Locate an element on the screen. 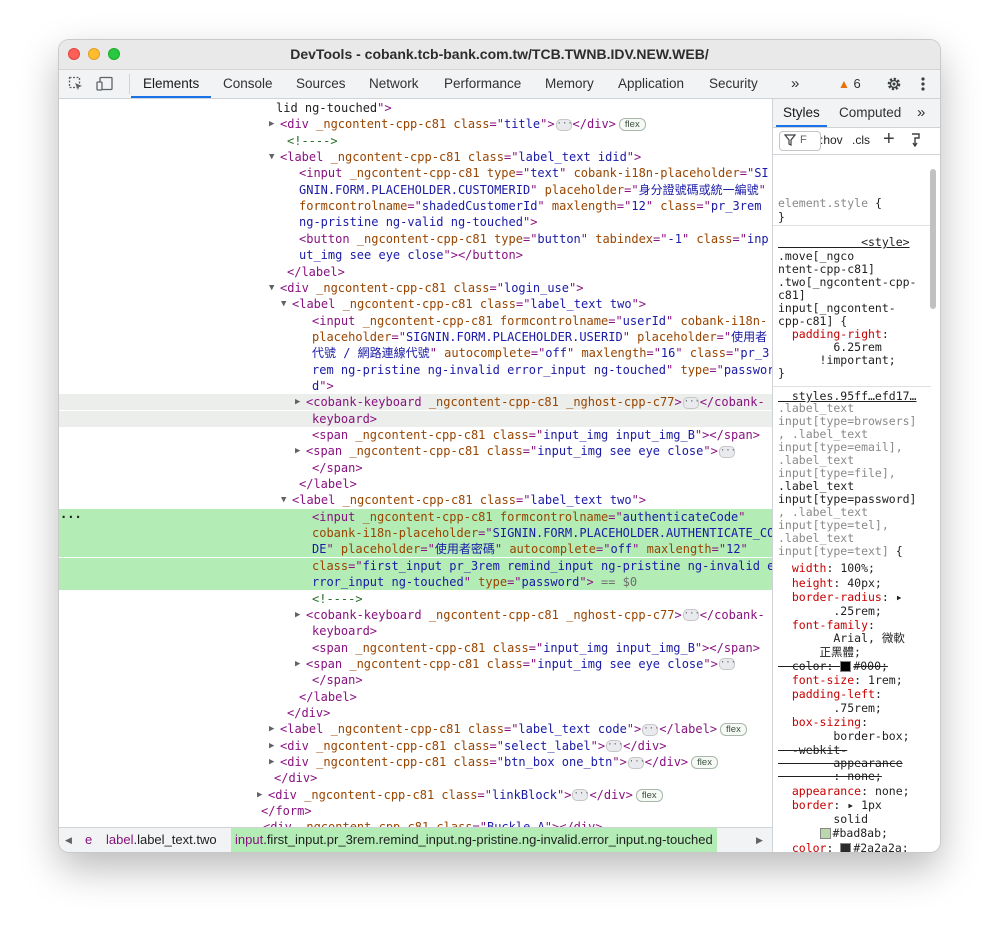 This screenshot has width=999, height=930. style-declaration-line: !important; is located at coordinates (837, 360).